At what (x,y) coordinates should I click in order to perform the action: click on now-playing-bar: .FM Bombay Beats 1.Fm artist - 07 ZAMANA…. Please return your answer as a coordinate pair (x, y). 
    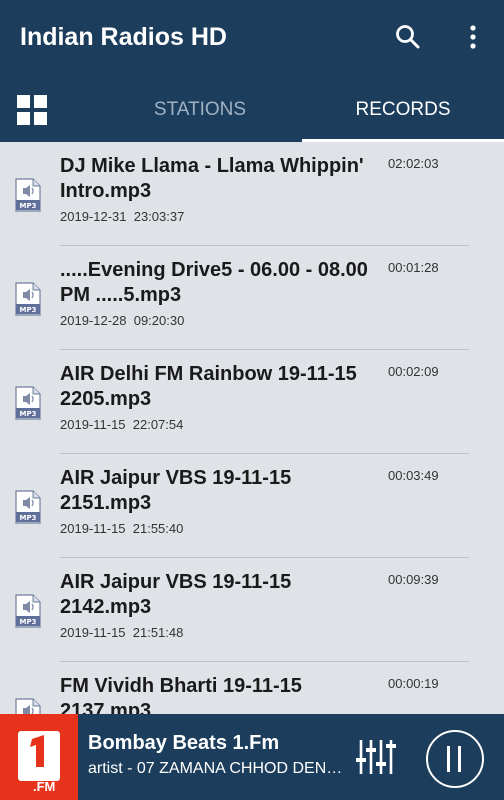
    Looking at the image, I should click on (252, 757).